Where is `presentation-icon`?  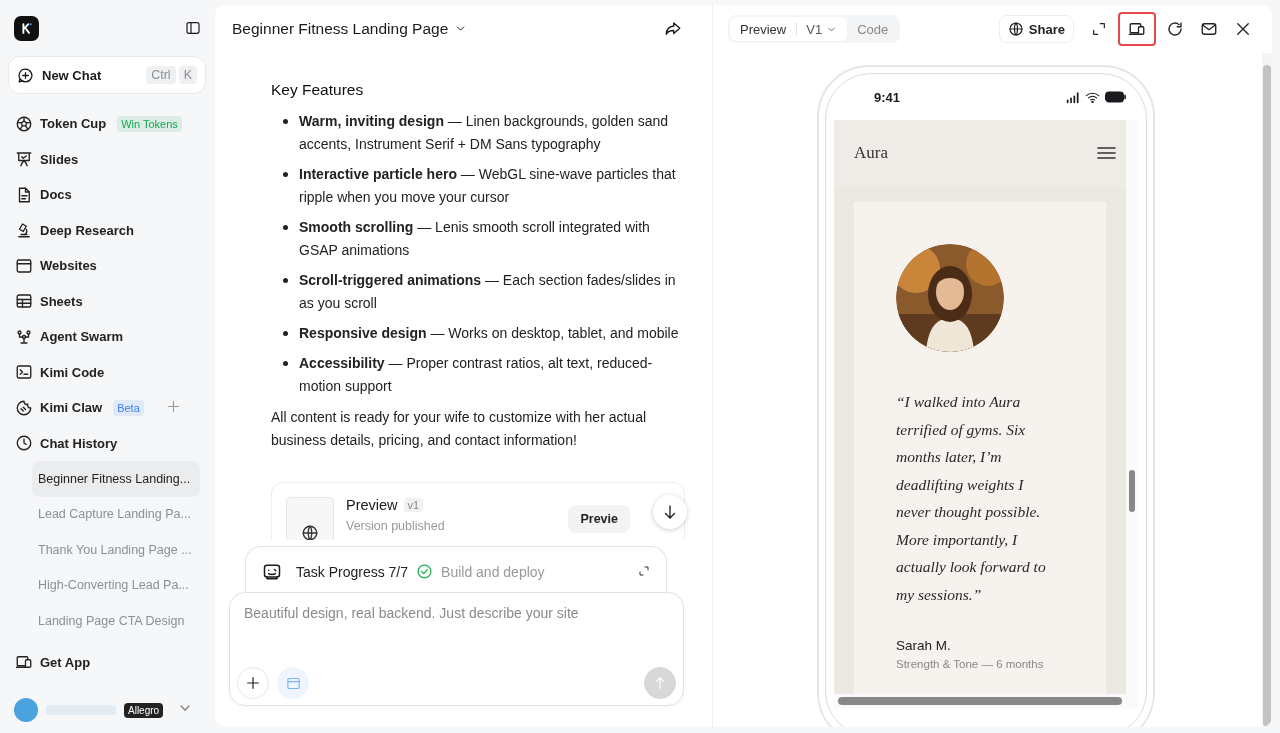 presentation-icon is located at coordinates (24, 159).